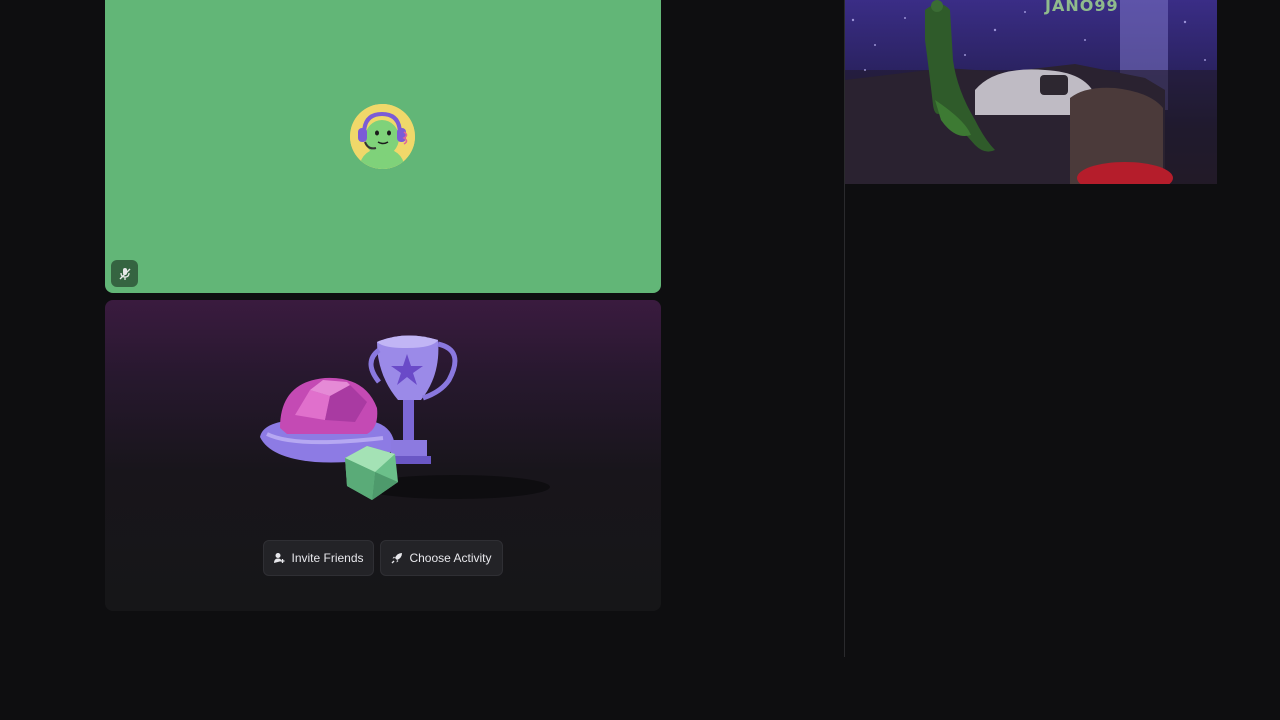 This screenshot has height=720, width=1280. Describe the element at coordinates (1082, 7) in the screenshot. I see `camera-wall-text: JANO99` at that location.